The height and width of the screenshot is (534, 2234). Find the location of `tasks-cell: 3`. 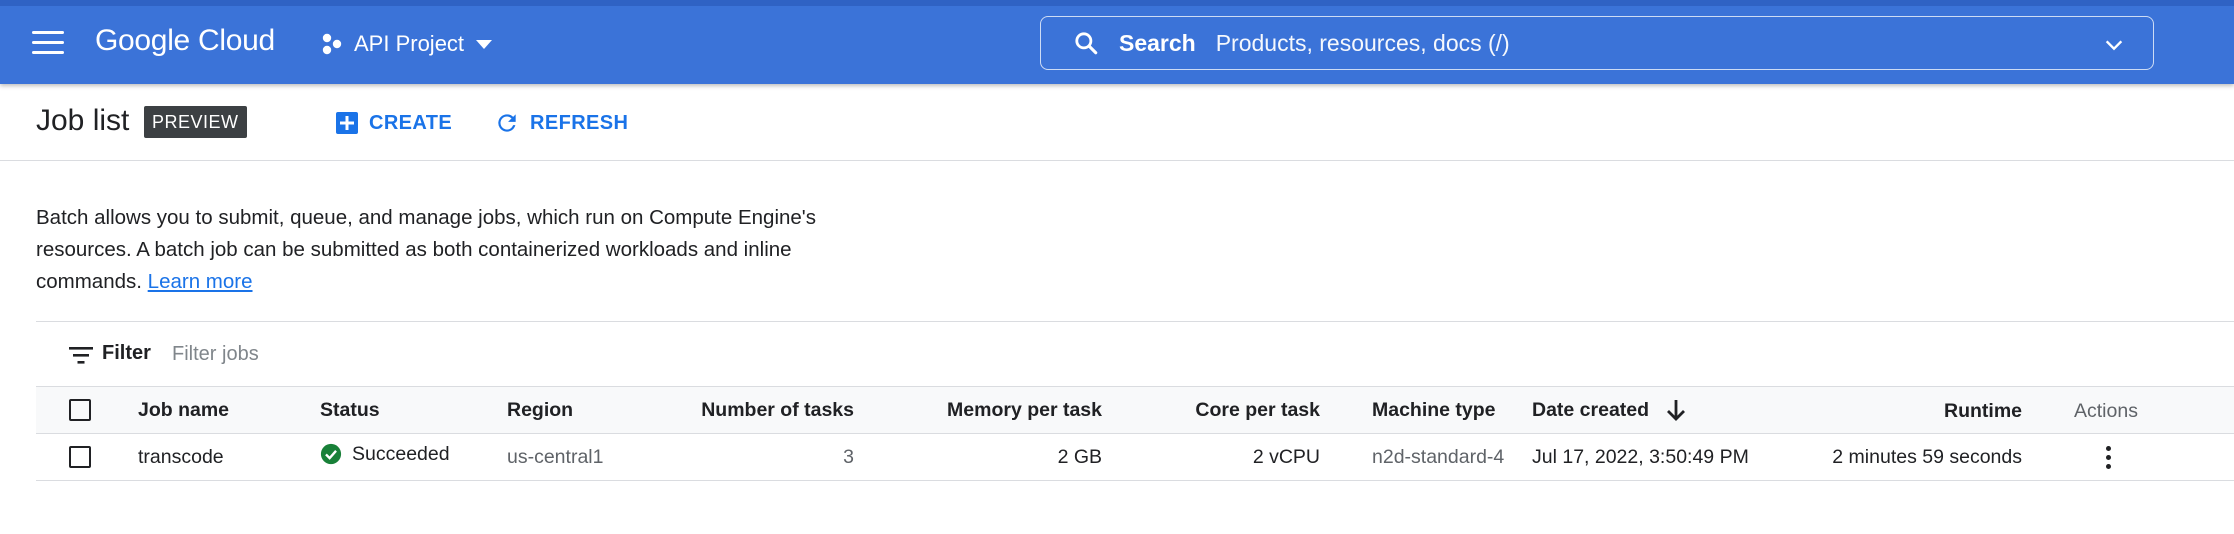

tasks-cell: 3 is located at coordinates (748, 457).